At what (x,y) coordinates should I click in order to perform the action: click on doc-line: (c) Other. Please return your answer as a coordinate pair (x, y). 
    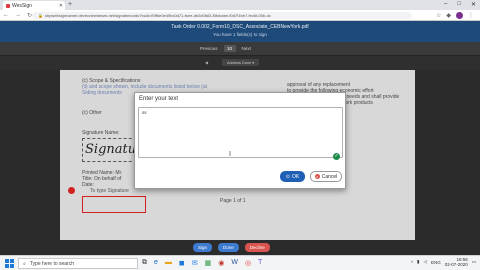
    Looking at the image, I should click on (92, 113).